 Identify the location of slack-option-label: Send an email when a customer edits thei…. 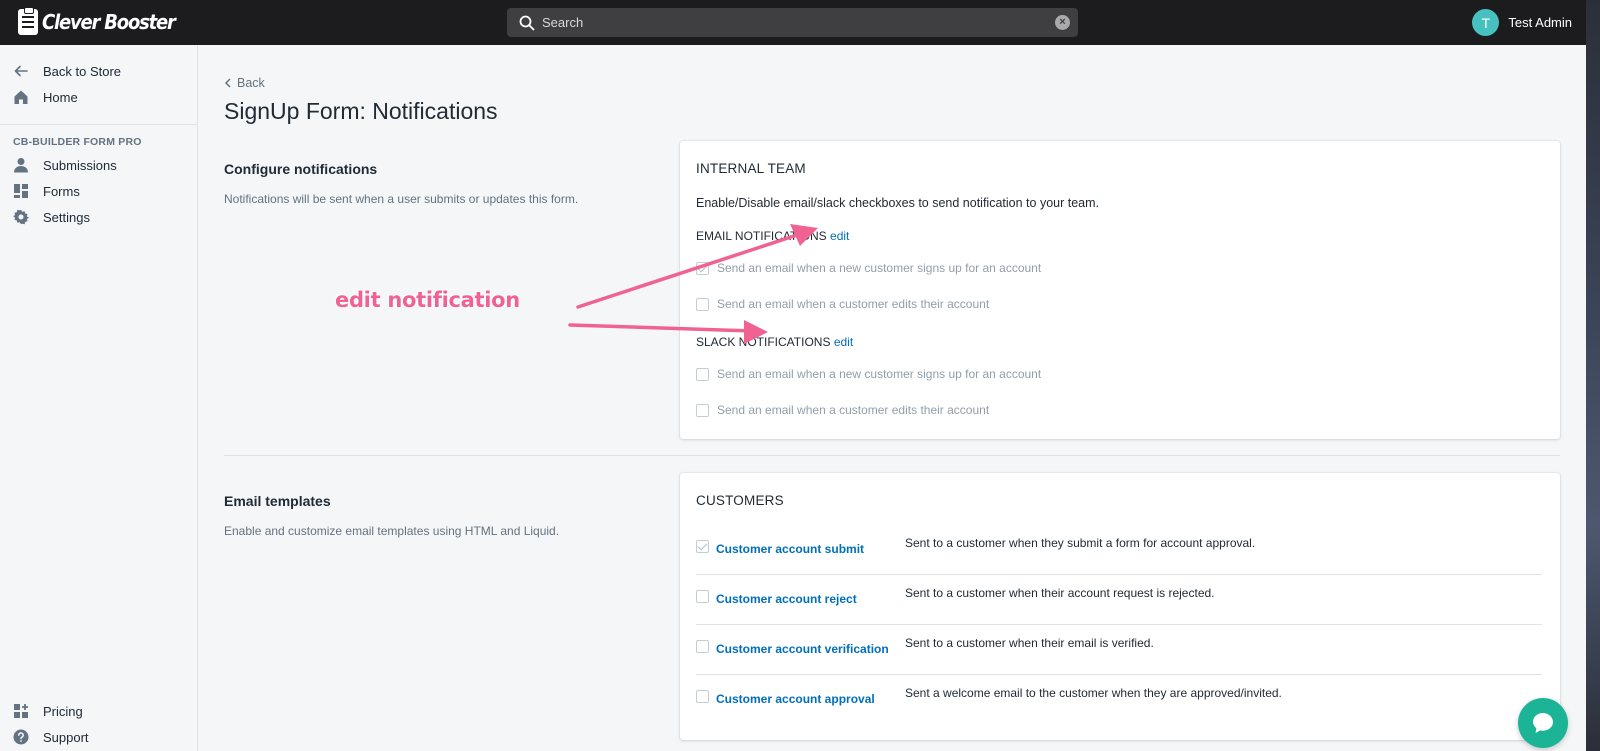
(853, 410).